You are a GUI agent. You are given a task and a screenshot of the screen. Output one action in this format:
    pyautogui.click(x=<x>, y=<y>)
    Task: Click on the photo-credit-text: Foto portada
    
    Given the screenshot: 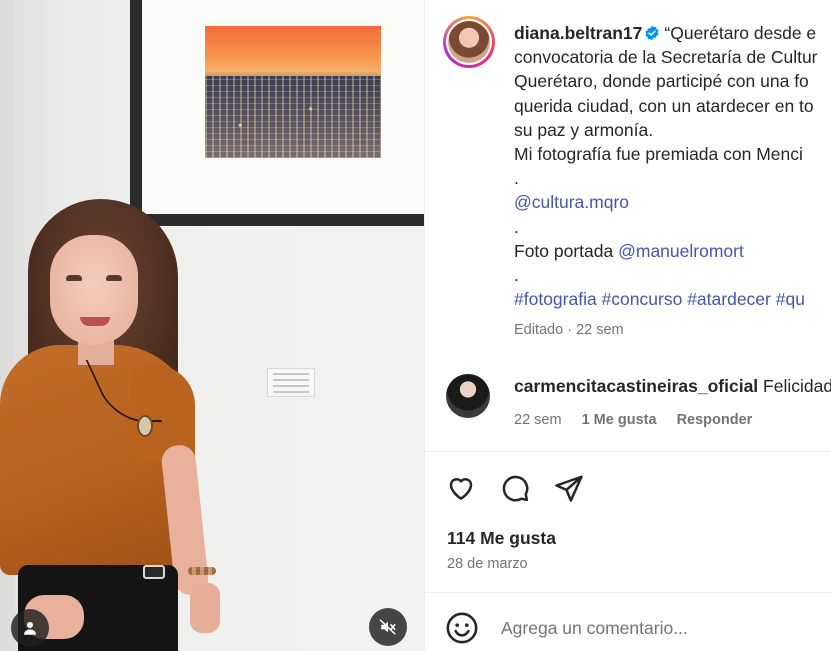 What is the action you would take?
    pyautogui.click(x=566, y=250)
    